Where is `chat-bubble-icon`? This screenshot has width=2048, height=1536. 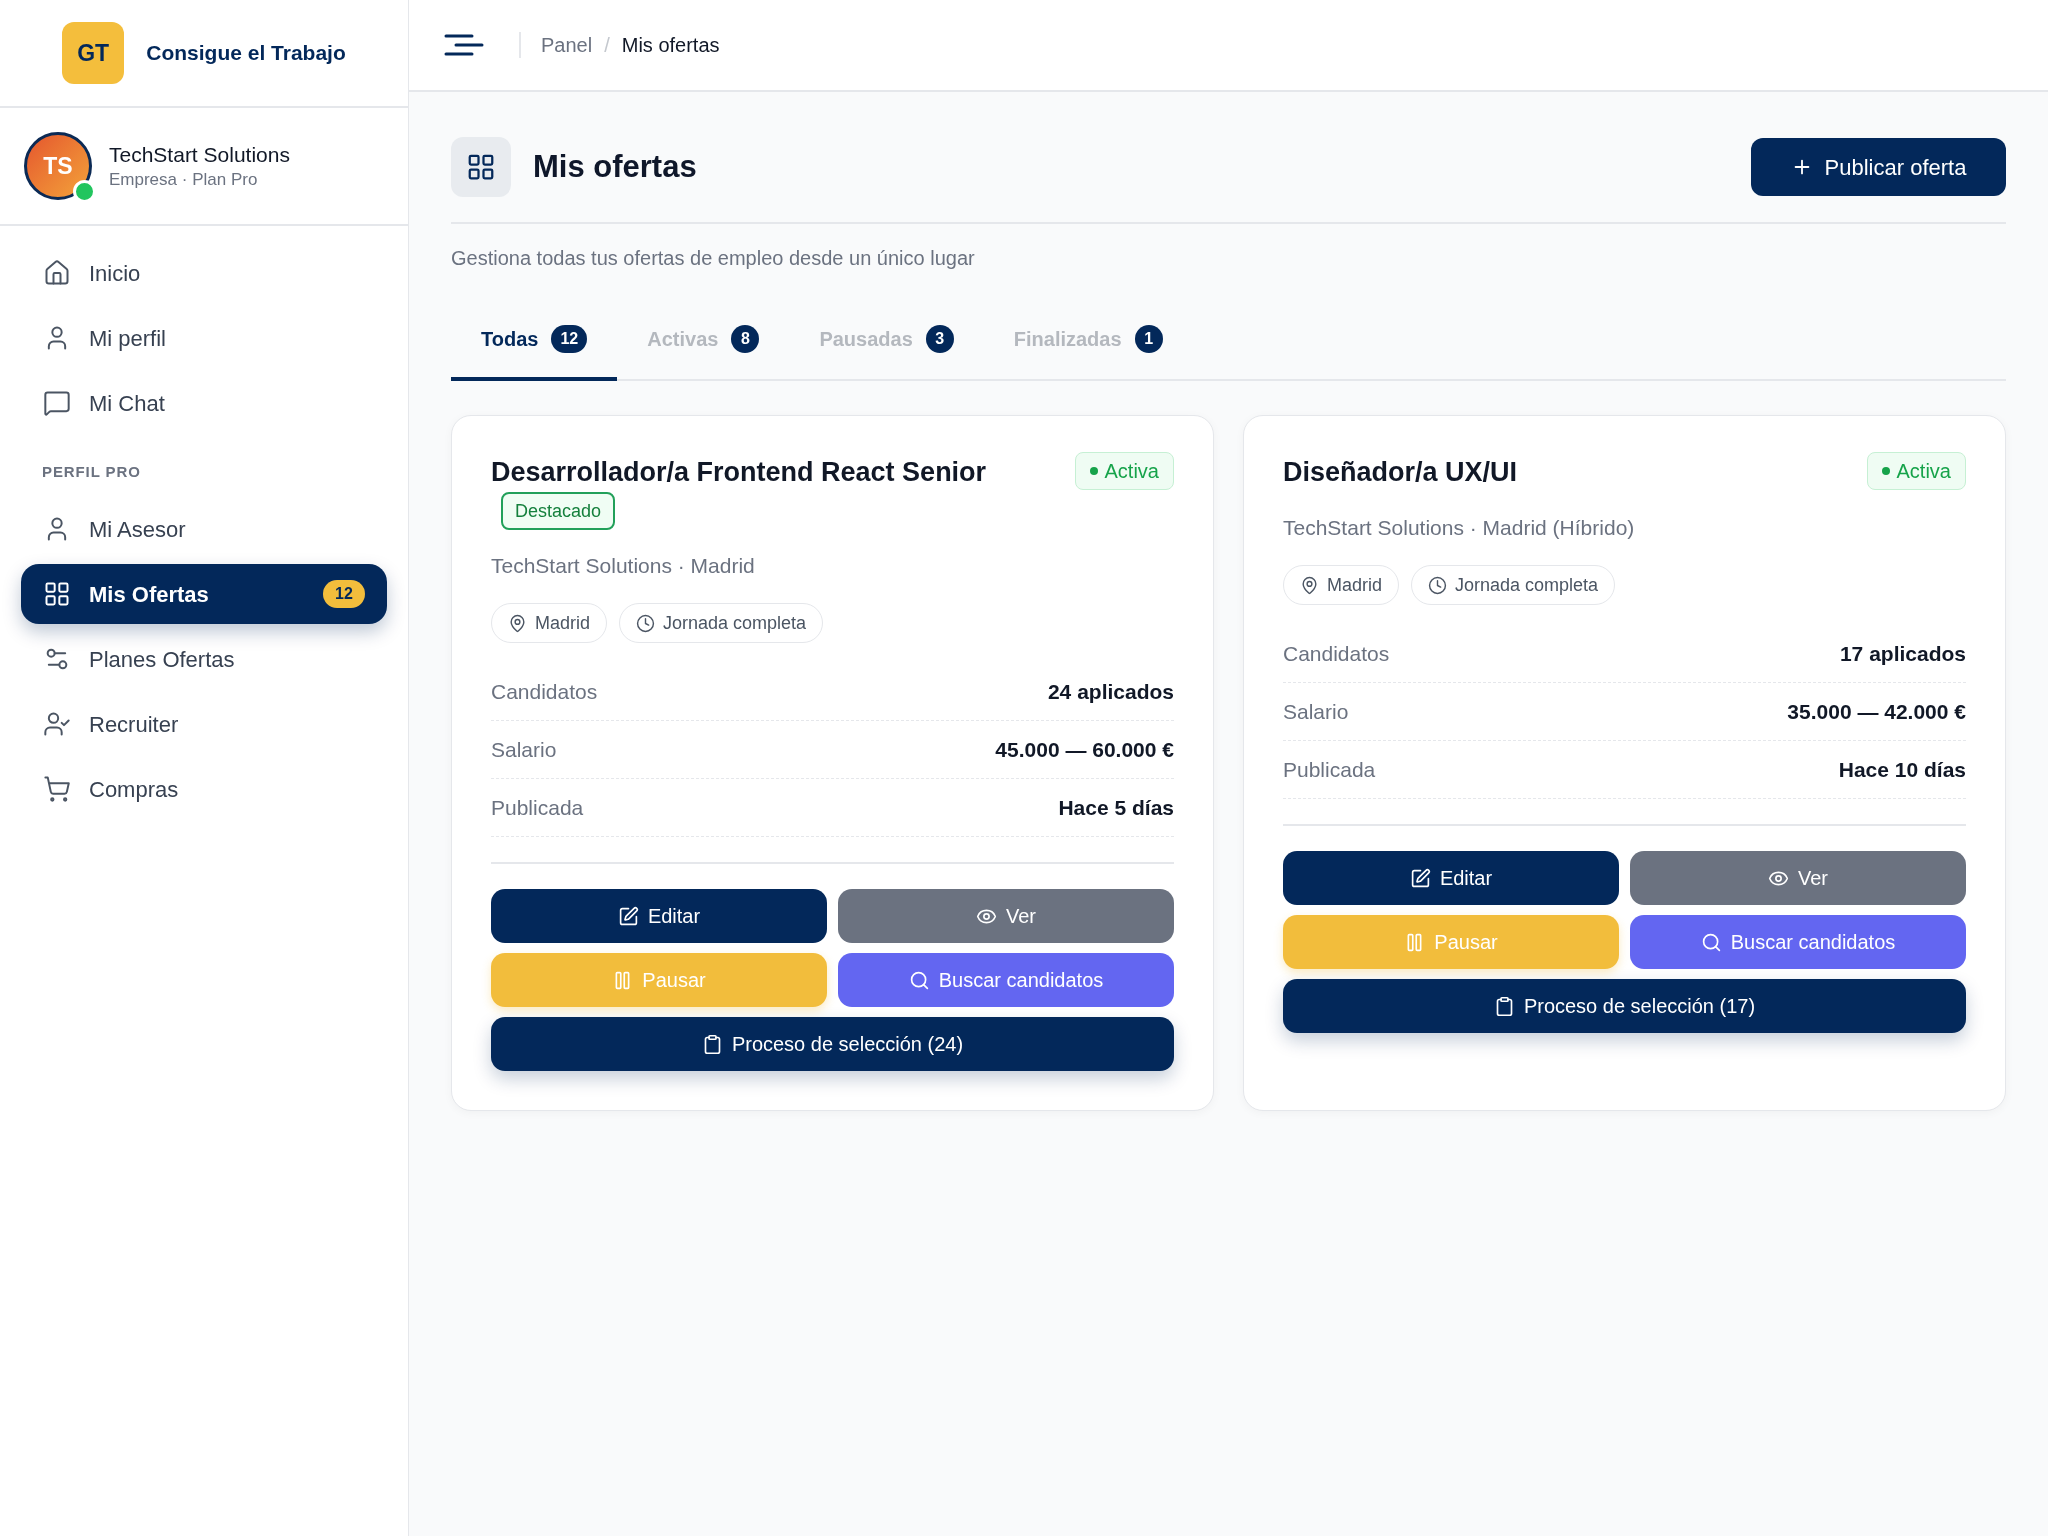
chat-bubble-icon is located at coordinates (57, 403).